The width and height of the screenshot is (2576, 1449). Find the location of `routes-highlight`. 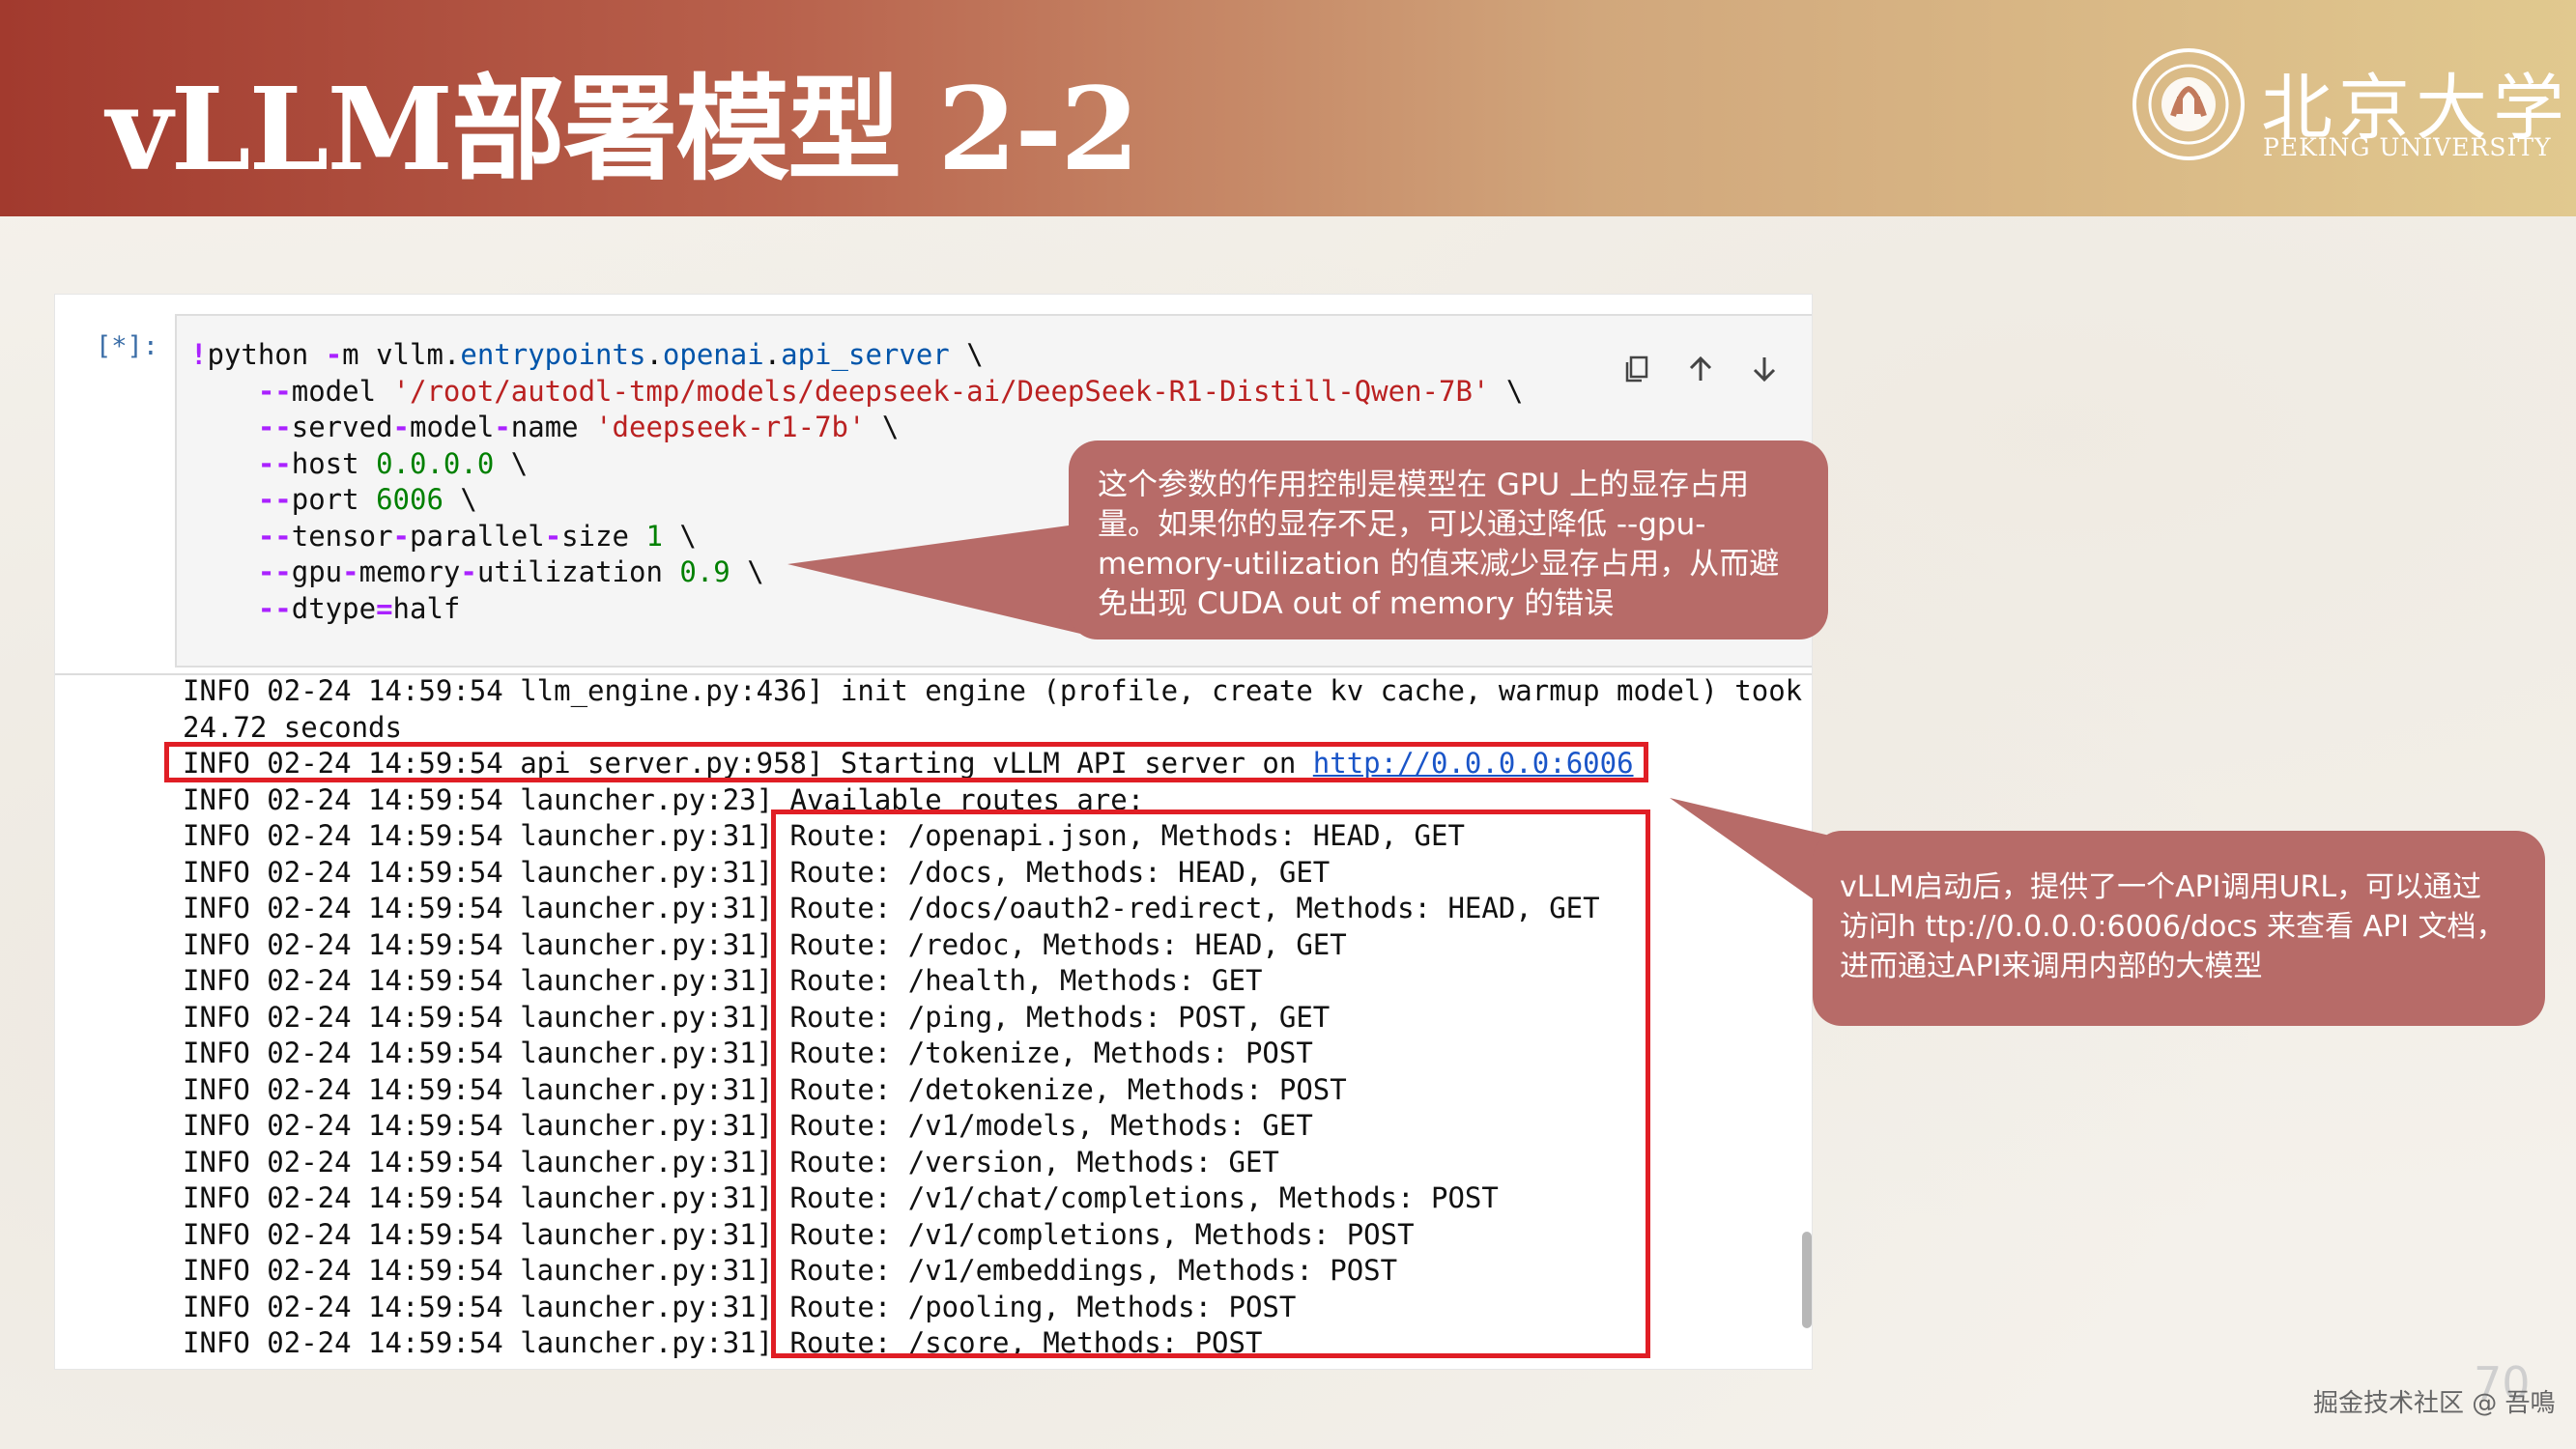

routes-highlight is located at coordinates (1211, 1084).